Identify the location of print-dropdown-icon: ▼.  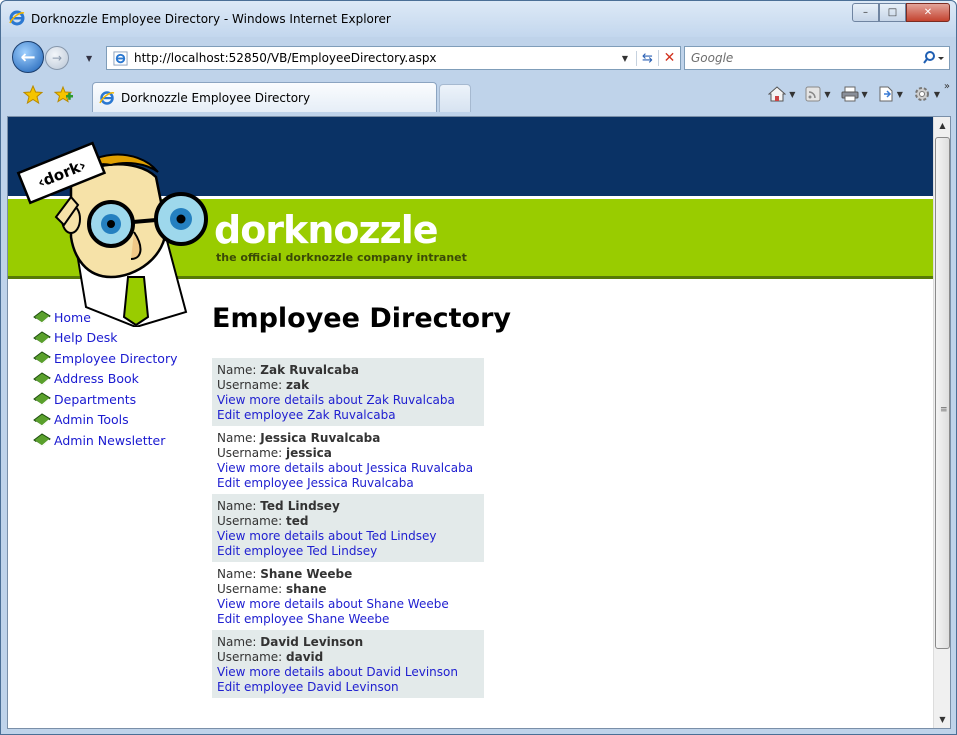
(865, 94).